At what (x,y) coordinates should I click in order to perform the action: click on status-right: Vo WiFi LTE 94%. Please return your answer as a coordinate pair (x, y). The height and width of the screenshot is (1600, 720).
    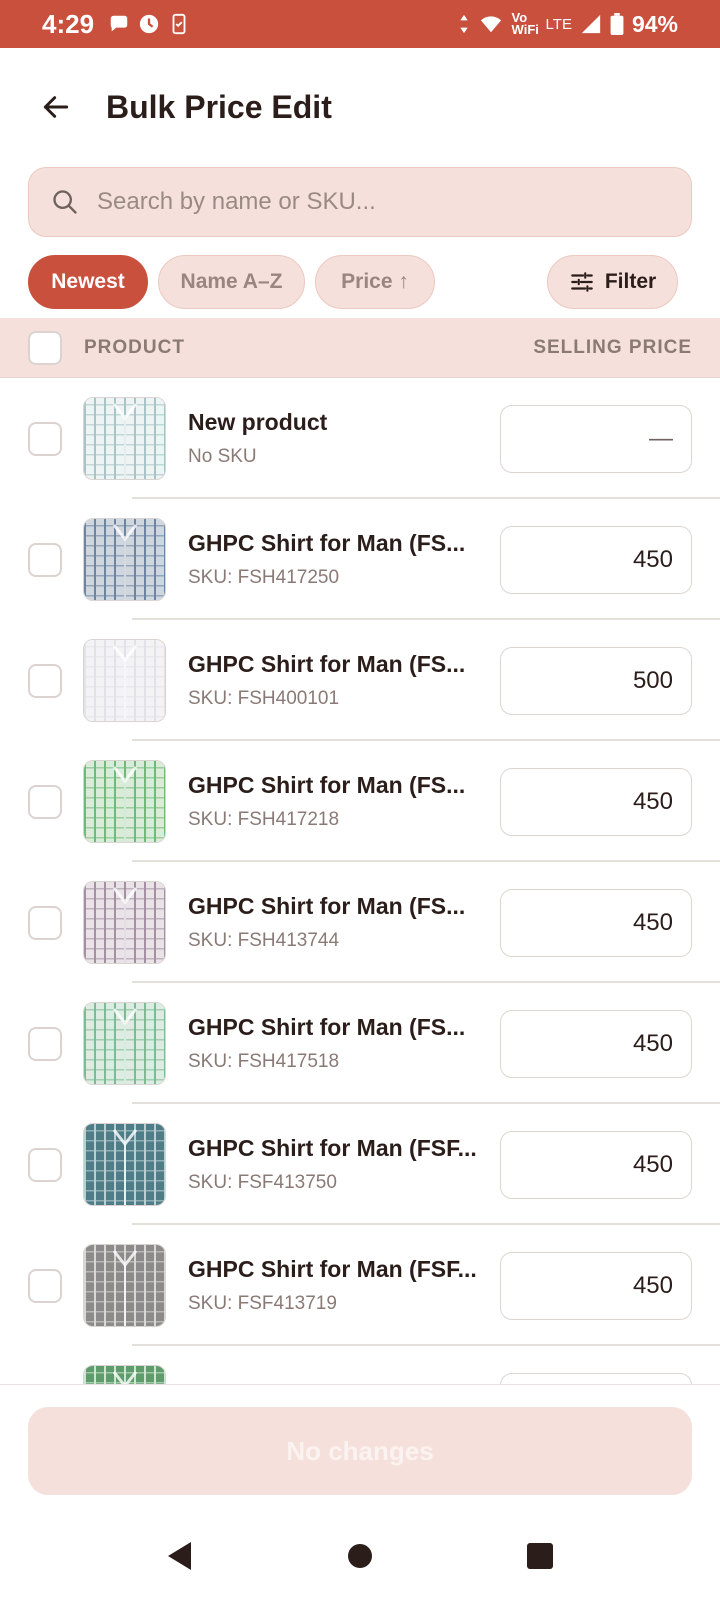
    Looking at the image, I should click on (568, 24).